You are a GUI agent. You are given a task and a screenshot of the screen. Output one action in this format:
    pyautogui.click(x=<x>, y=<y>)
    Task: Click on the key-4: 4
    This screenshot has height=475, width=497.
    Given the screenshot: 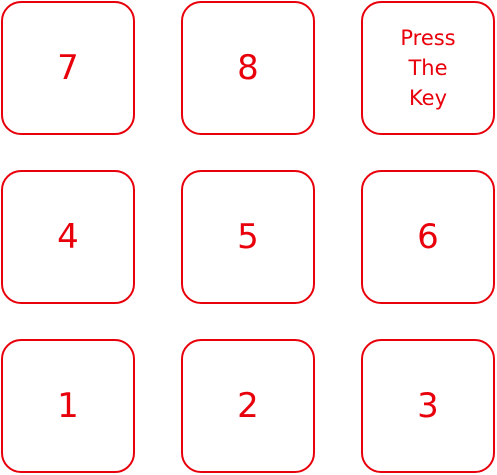 What is the action you would take?
    pyautogui.click(x=68, y=237)
    